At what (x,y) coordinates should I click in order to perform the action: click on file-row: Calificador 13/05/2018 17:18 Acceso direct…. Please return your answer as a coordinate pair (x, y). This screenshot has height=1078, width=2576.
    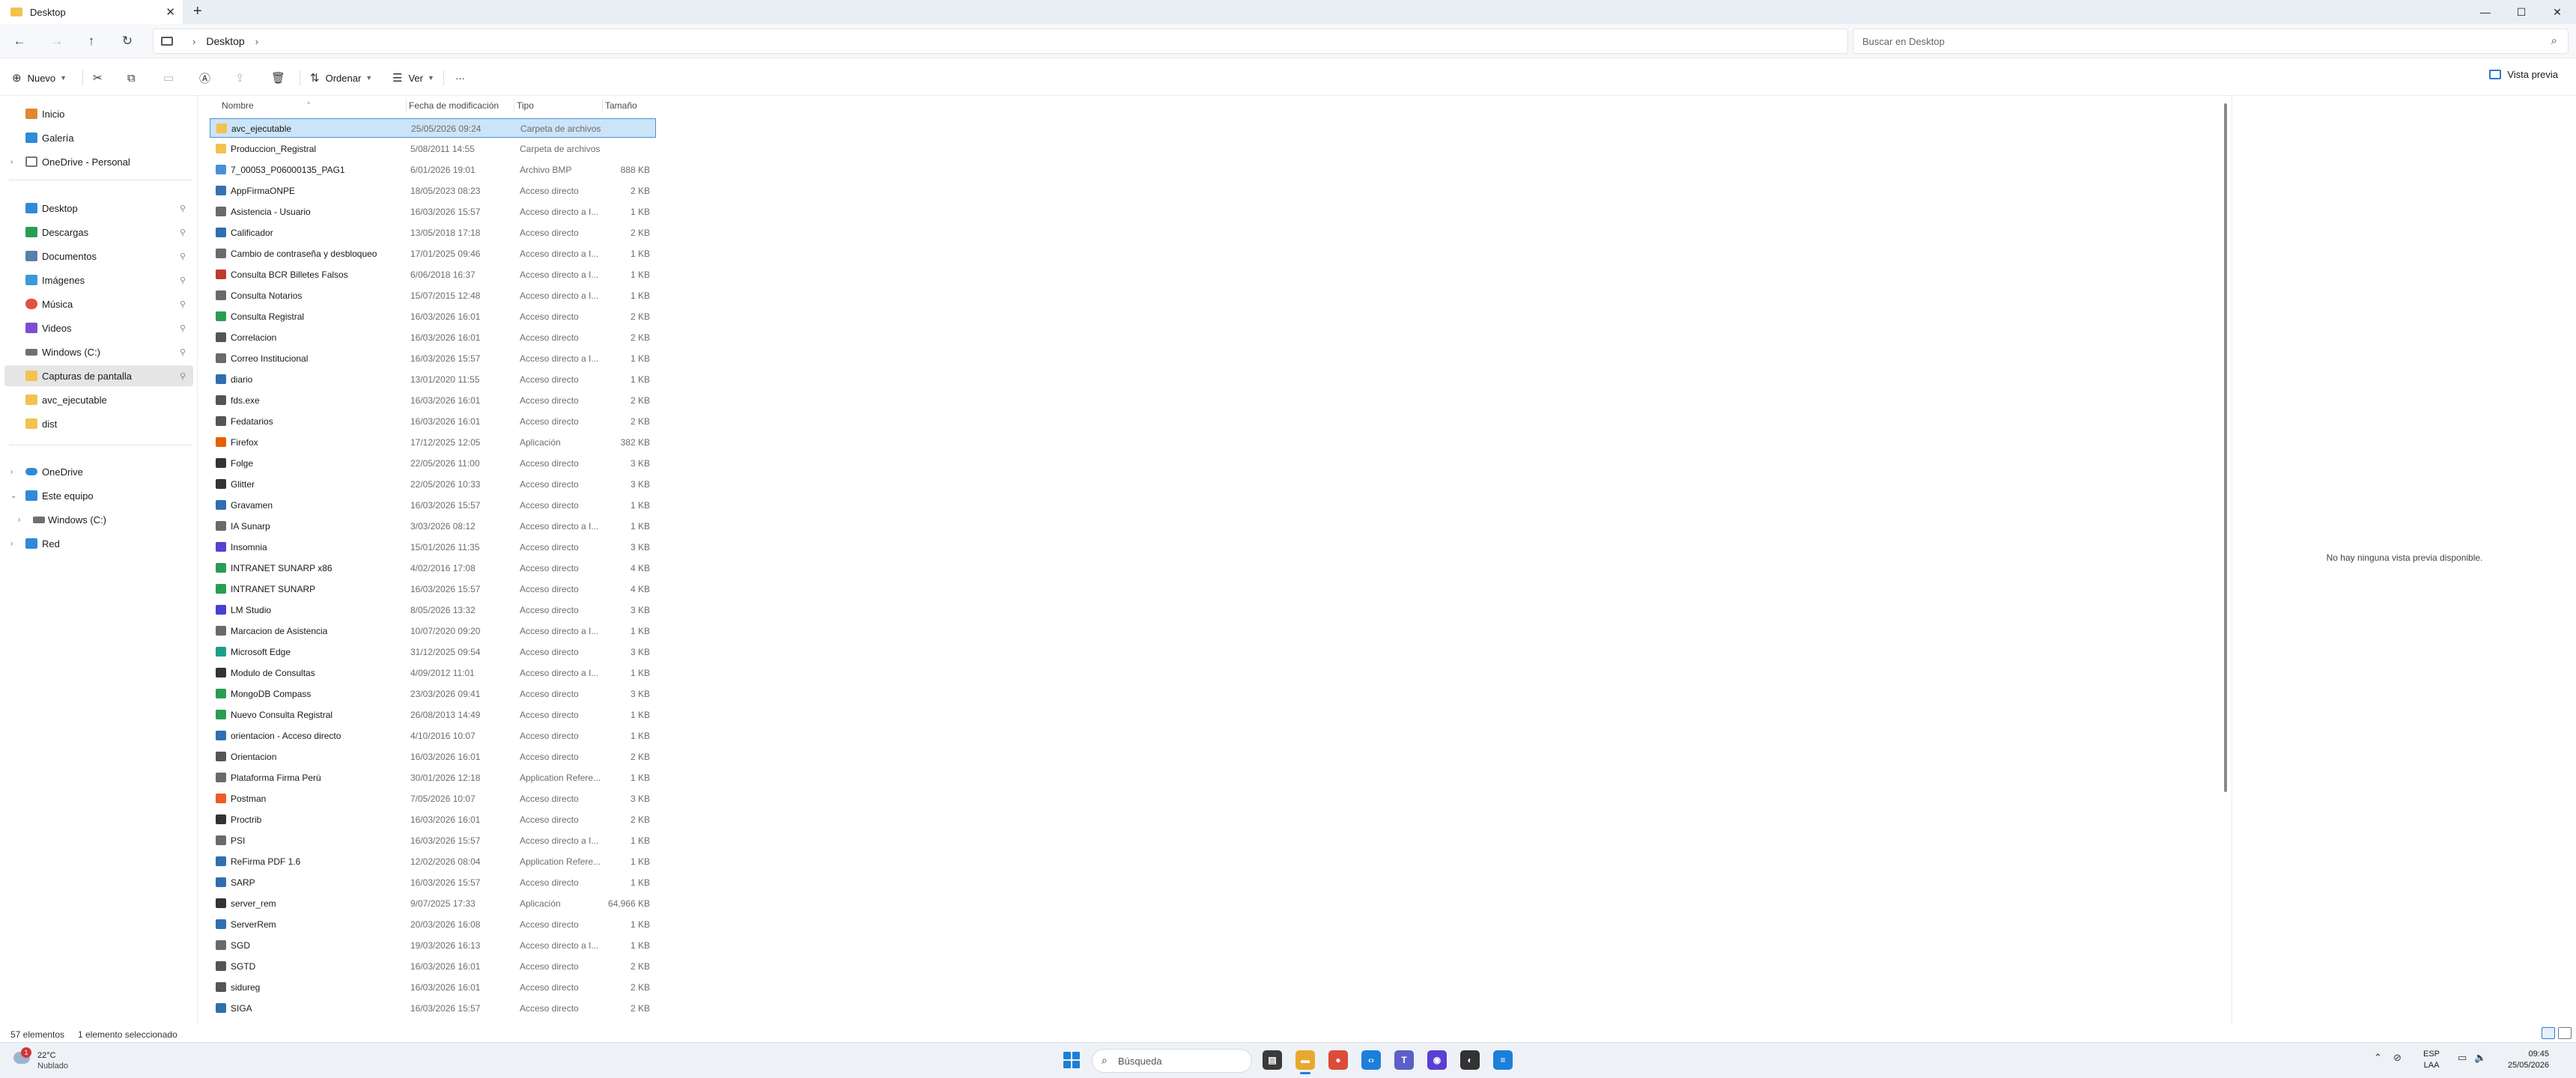
    Looking at the image, I should click on (433, 233).